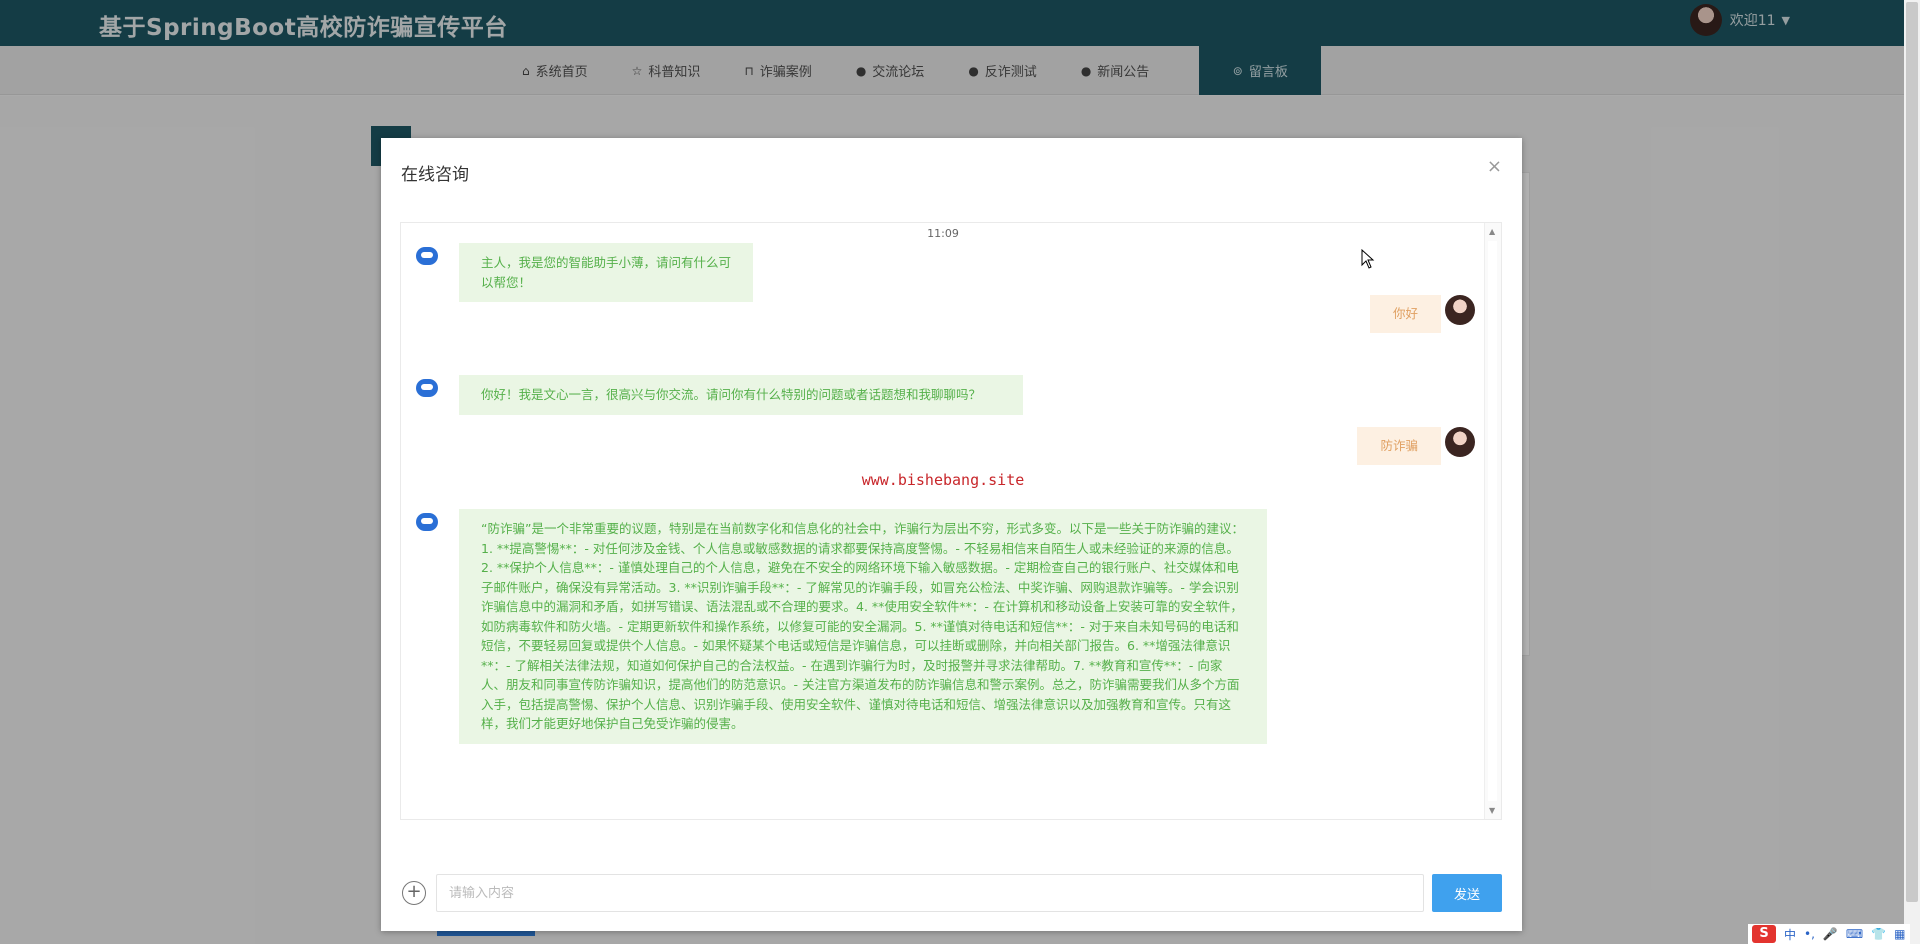 The width and height of the screenshot is (1920, 944). I want to click on microphone-icon: 🎤, so click(1830, 934).